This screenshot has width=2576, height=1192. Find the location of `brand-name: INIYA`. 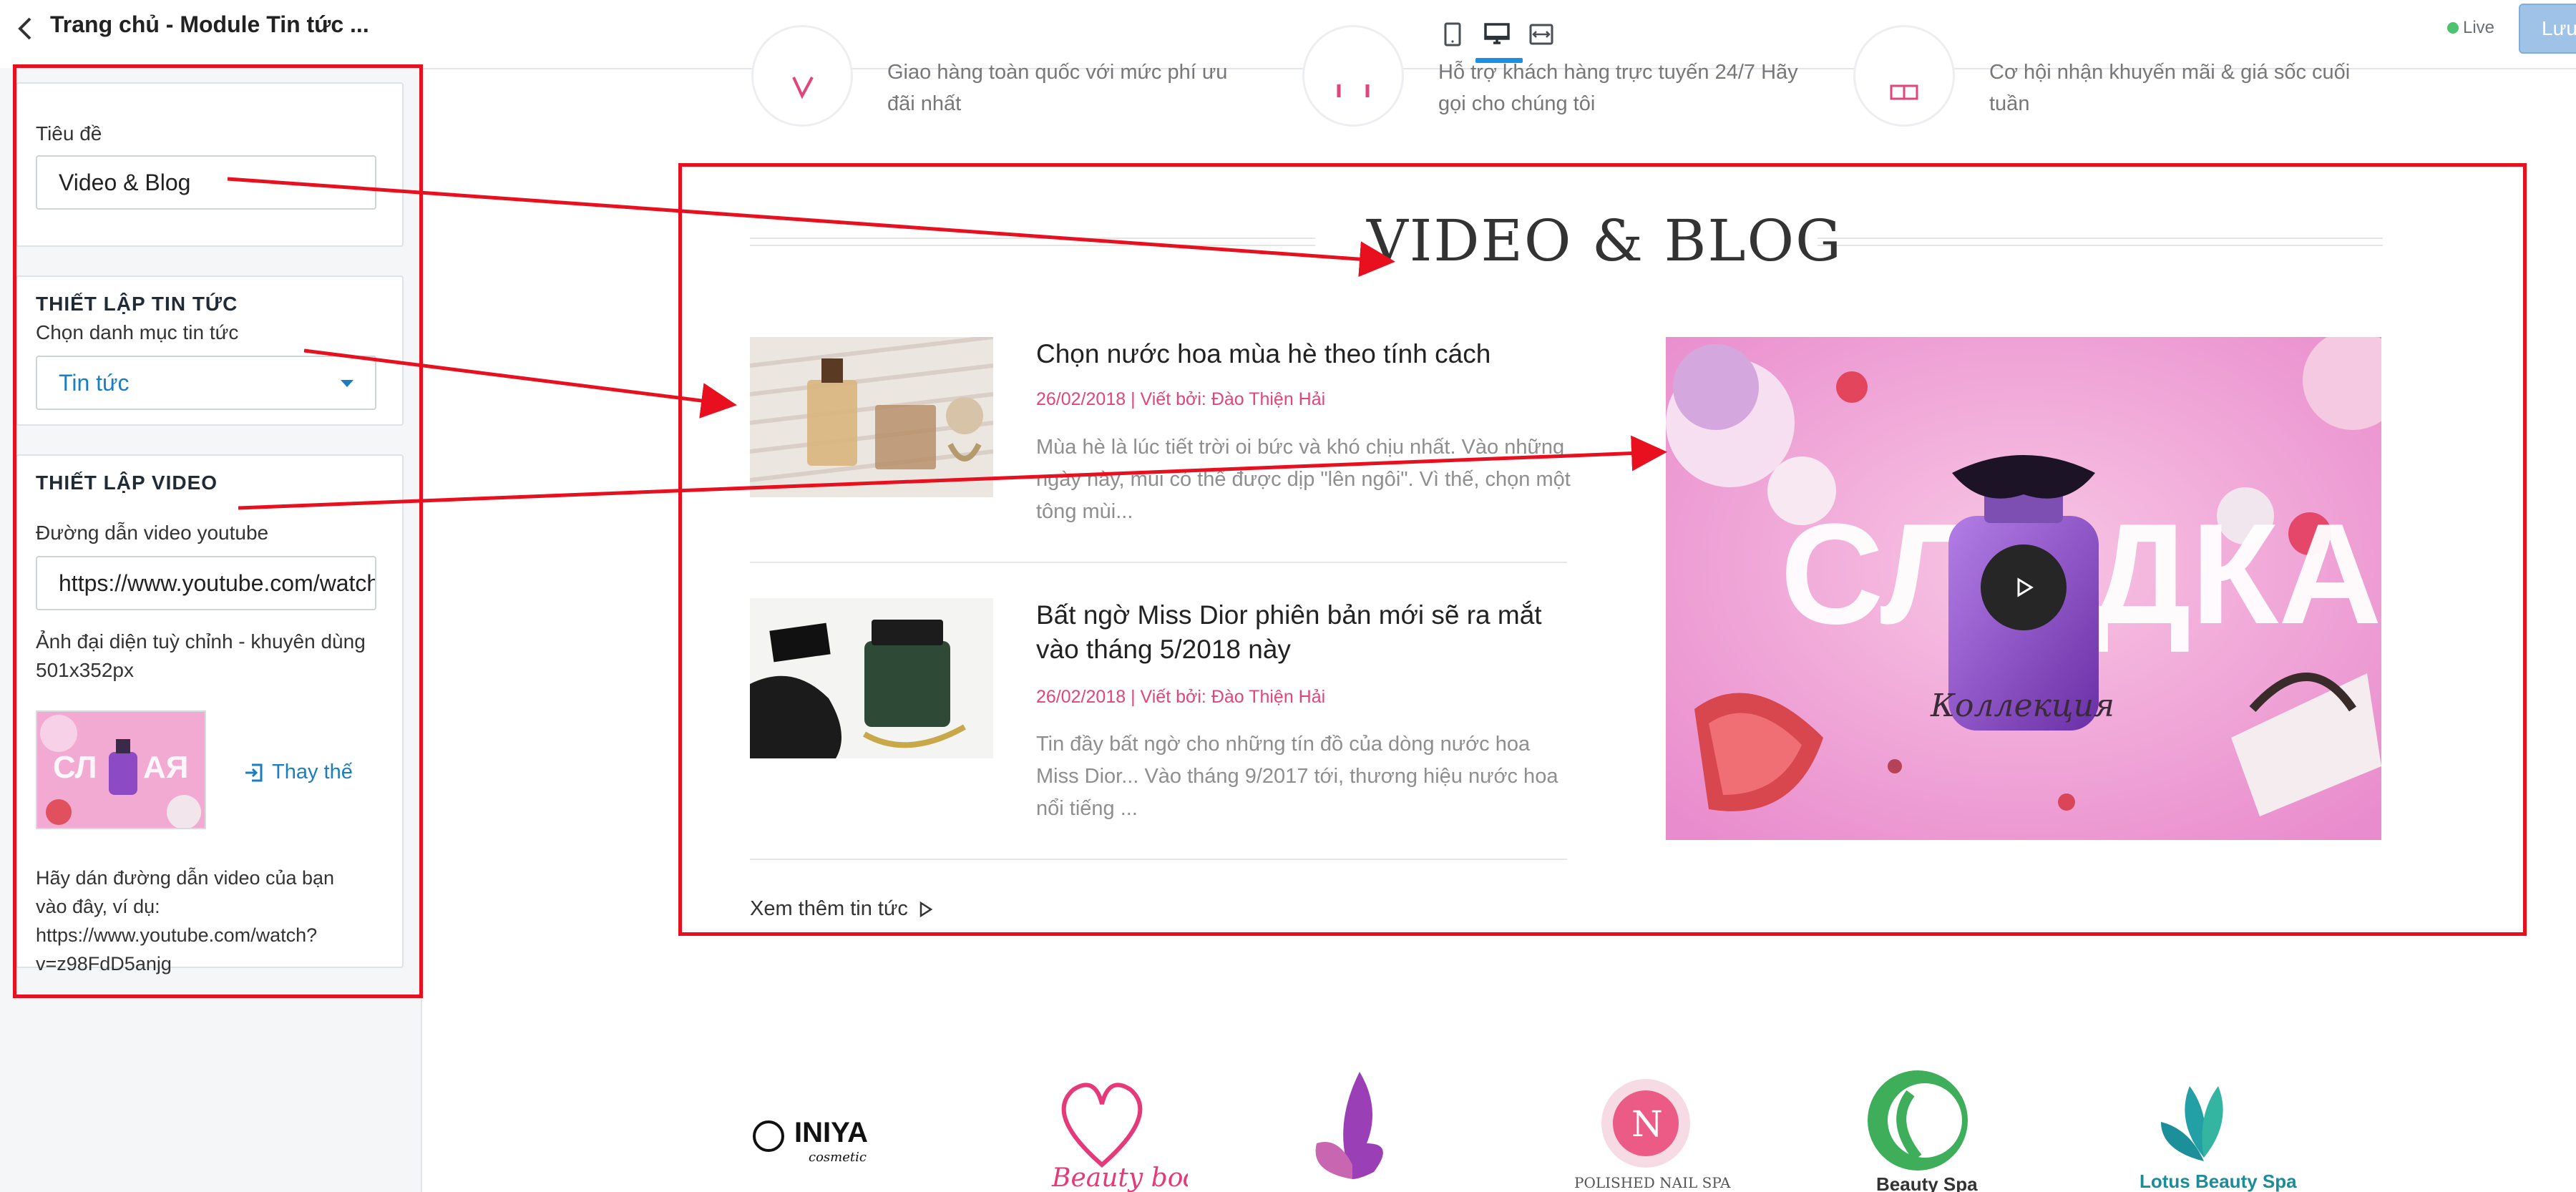

brand-name: INIYA is located at coordinates (831, 1133).